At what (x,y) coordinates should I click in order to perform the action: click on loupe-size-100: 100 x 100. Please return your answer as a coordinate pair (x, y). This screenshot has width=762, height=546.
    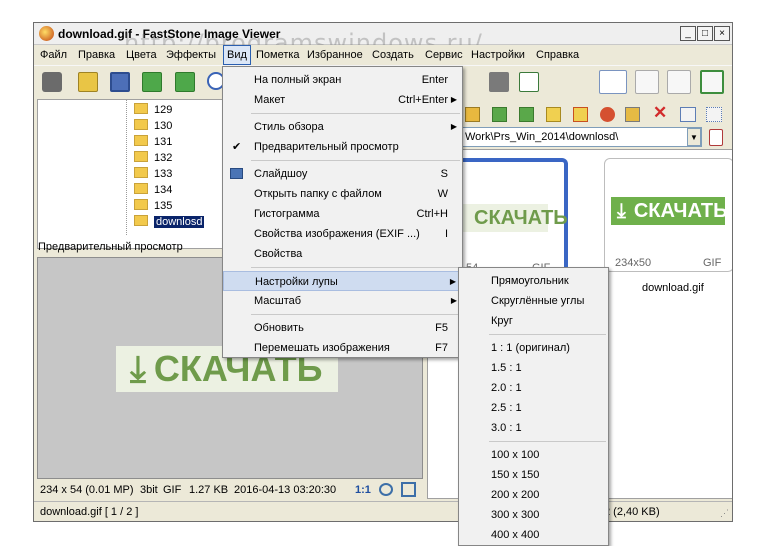
    Looking at the image, I should click on (533, 455).